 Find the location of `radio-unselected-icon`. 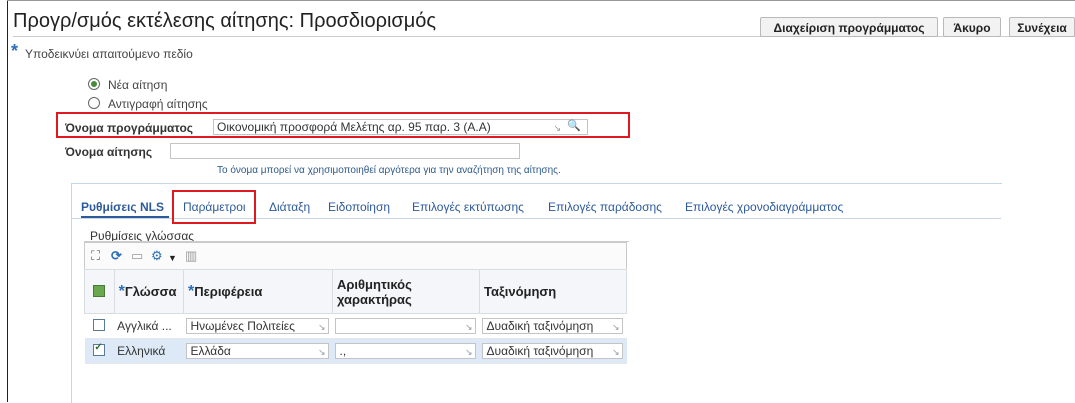

radio-unselected-icon is located at coordinates (94, 103).